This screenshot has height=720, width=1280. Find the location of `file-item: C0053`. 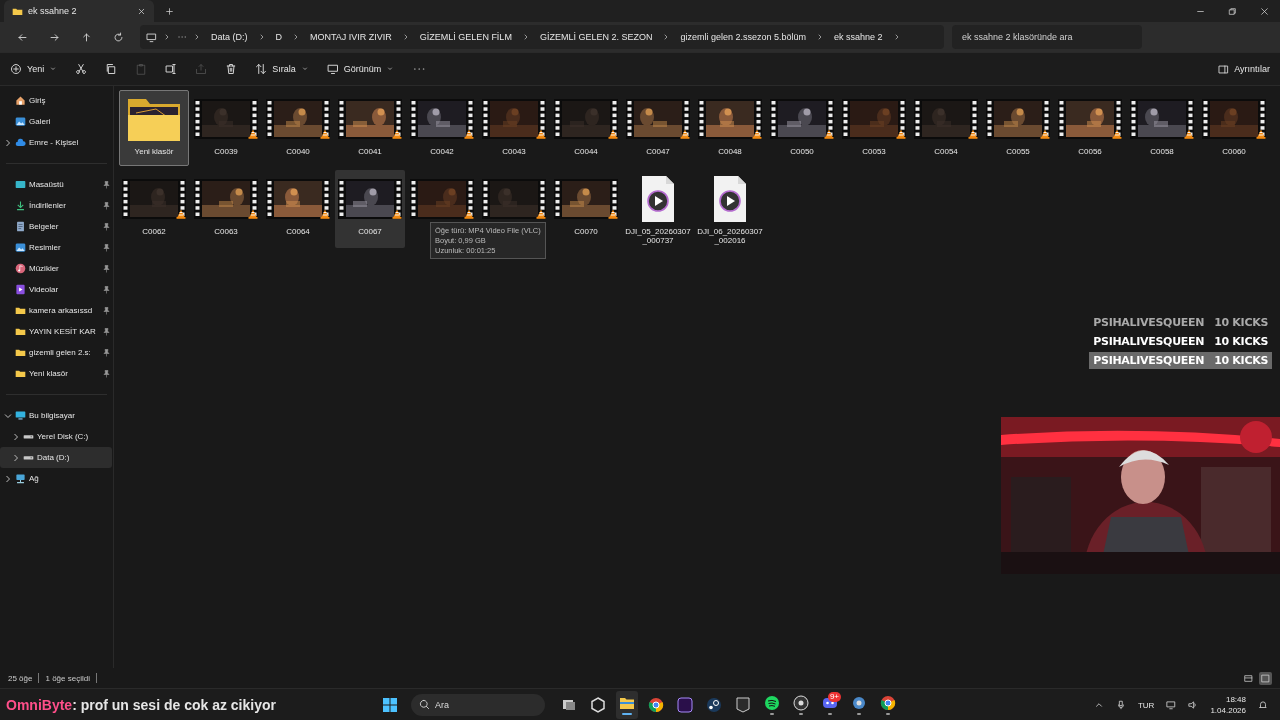

file-item: C0053 is located at coordinates (874, 129).